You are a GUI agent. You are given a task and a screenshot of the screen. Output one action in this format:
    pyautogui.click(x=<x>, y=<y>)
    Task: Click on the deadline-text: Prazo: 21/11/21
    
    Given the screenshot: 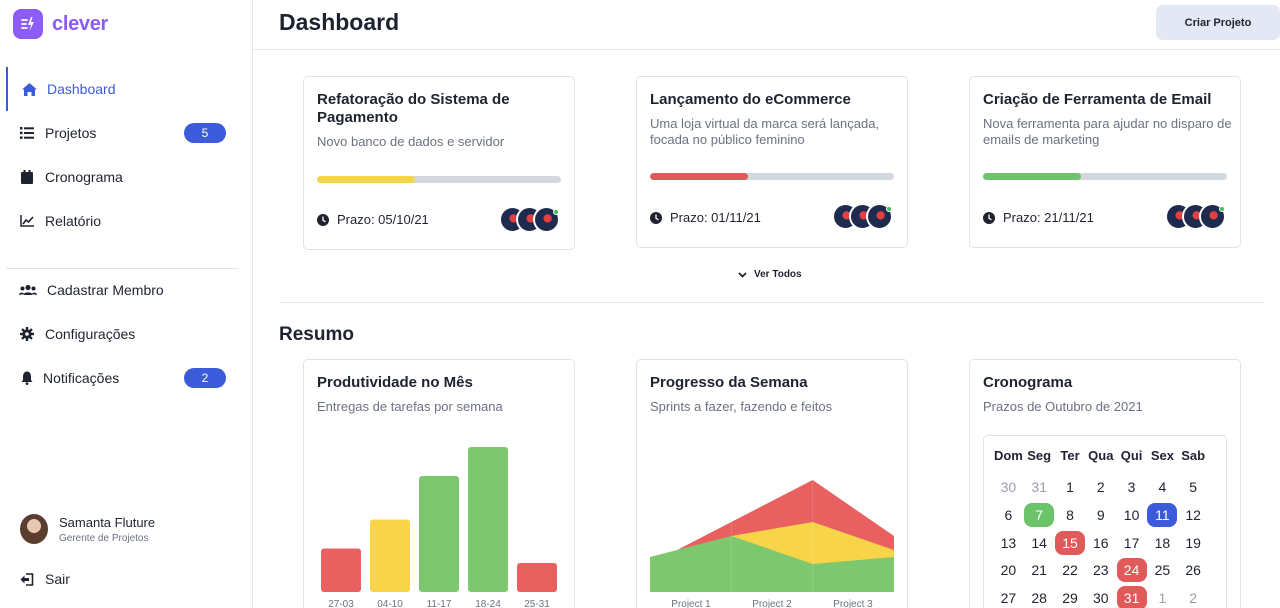 What is the action you would take?
    pyautogui.click(x=1048, y=217)
    